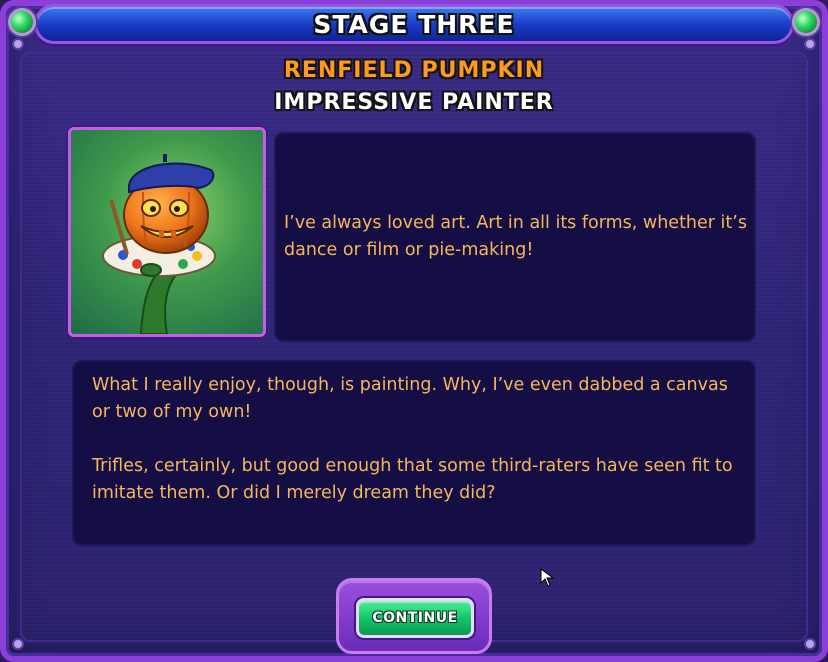 The height and width of the screenshot is (662, 828). Describe the element at coordinates (414, 70) in the screenshot. I see `character-name: RENFIELD PUMPKIN` at that location.